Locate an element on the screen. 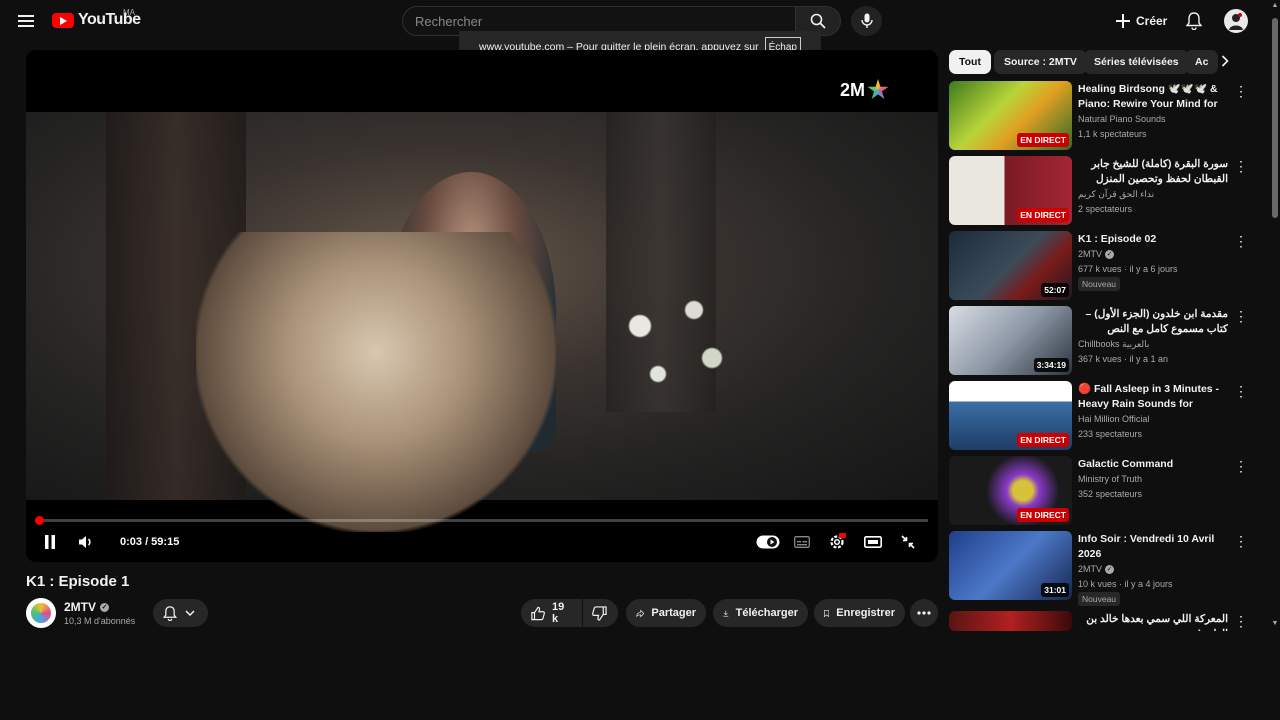 This screenshot has width=1280, height=720. video-scene-flowers is located at coordinates (676, 342).